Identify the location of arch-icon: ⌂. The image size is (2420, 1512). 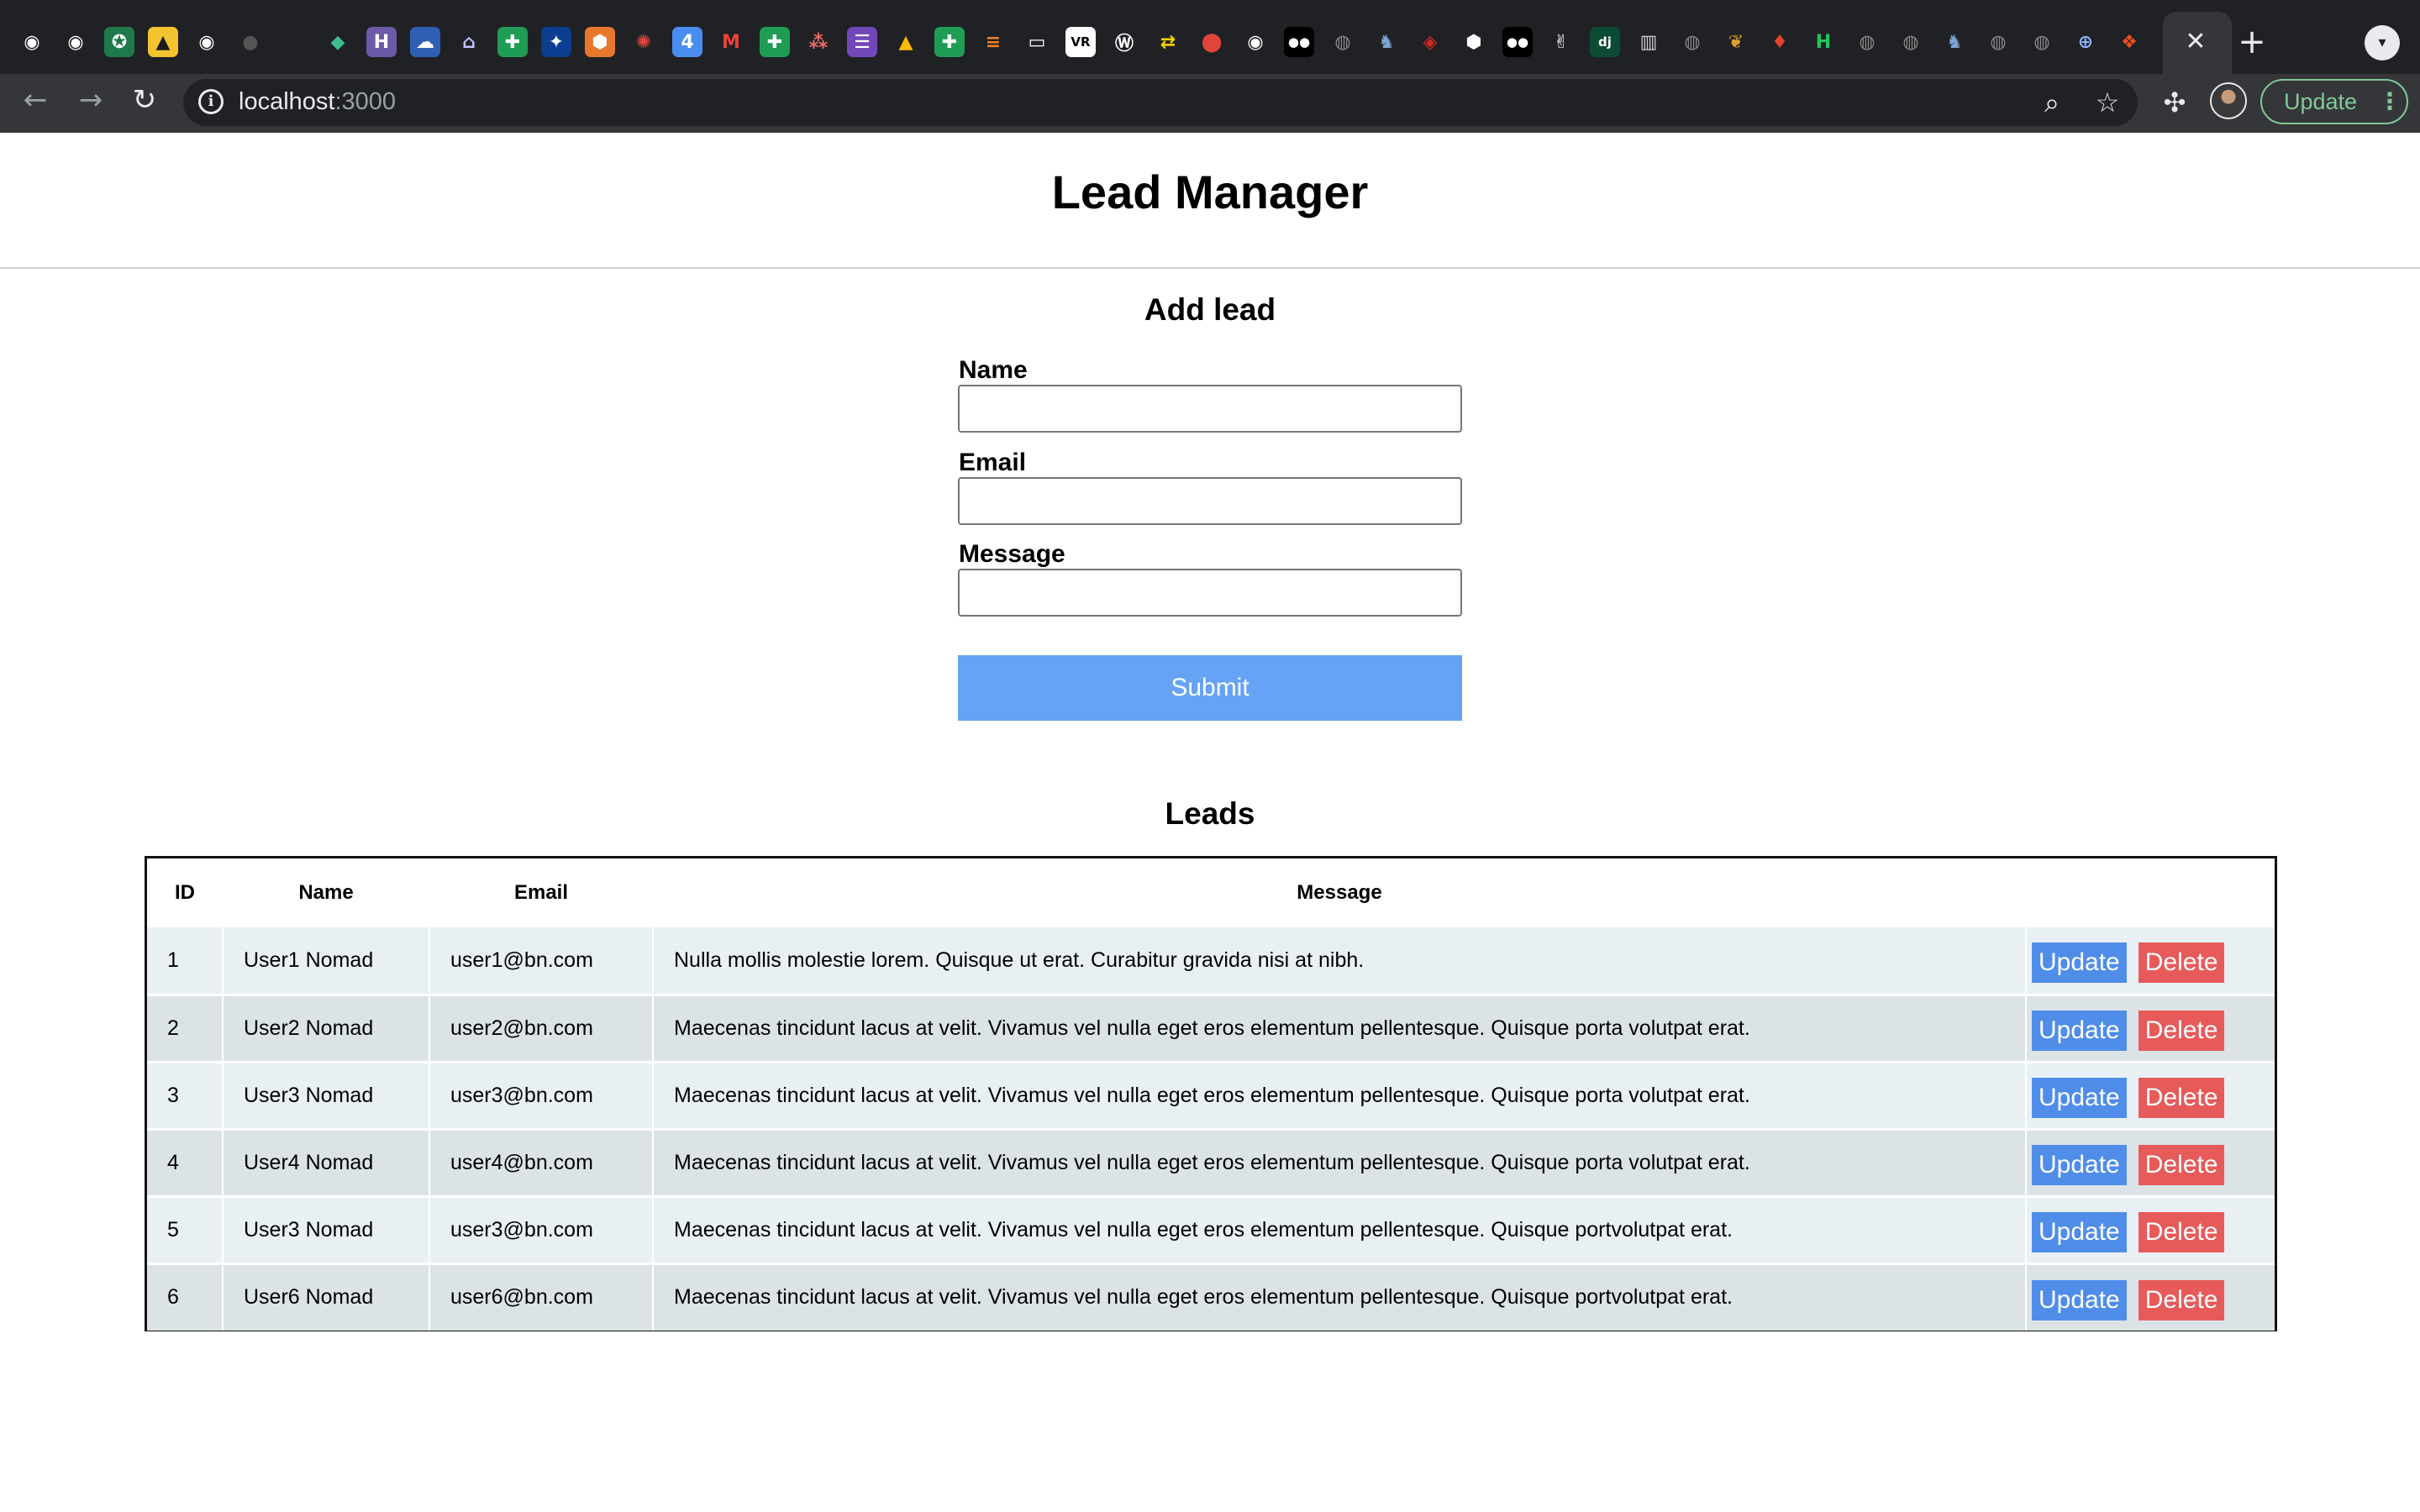
(469, 42).